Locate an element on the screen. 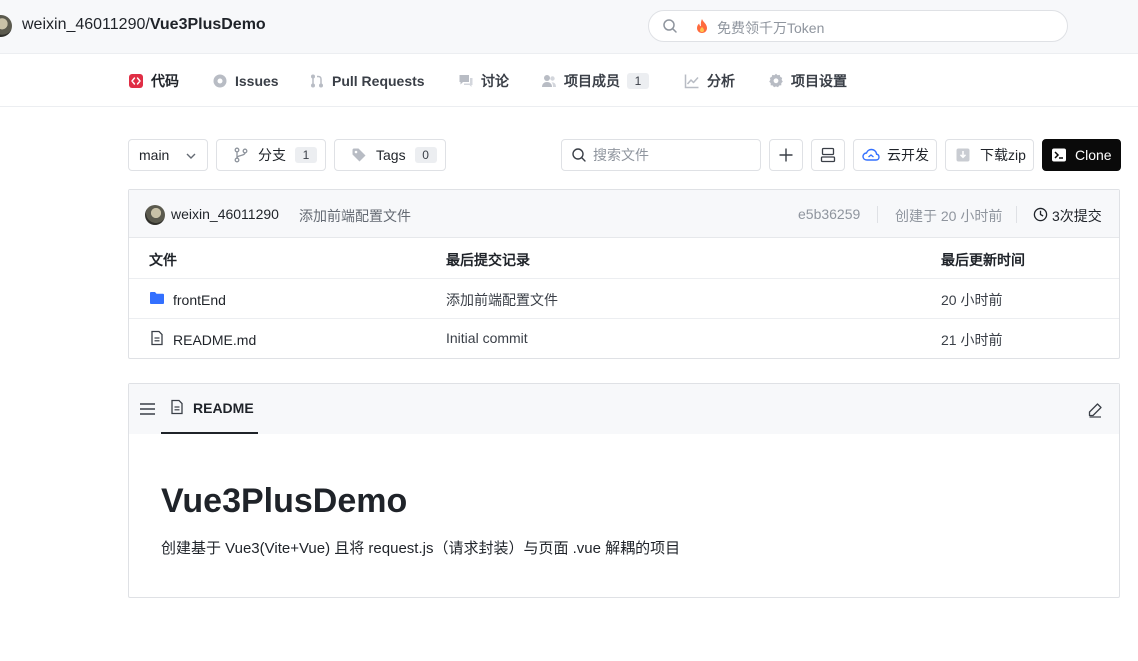 This screenshot has width=1138, height=661. download-zip-button: 下载zip is located at coordinates (989, 155).